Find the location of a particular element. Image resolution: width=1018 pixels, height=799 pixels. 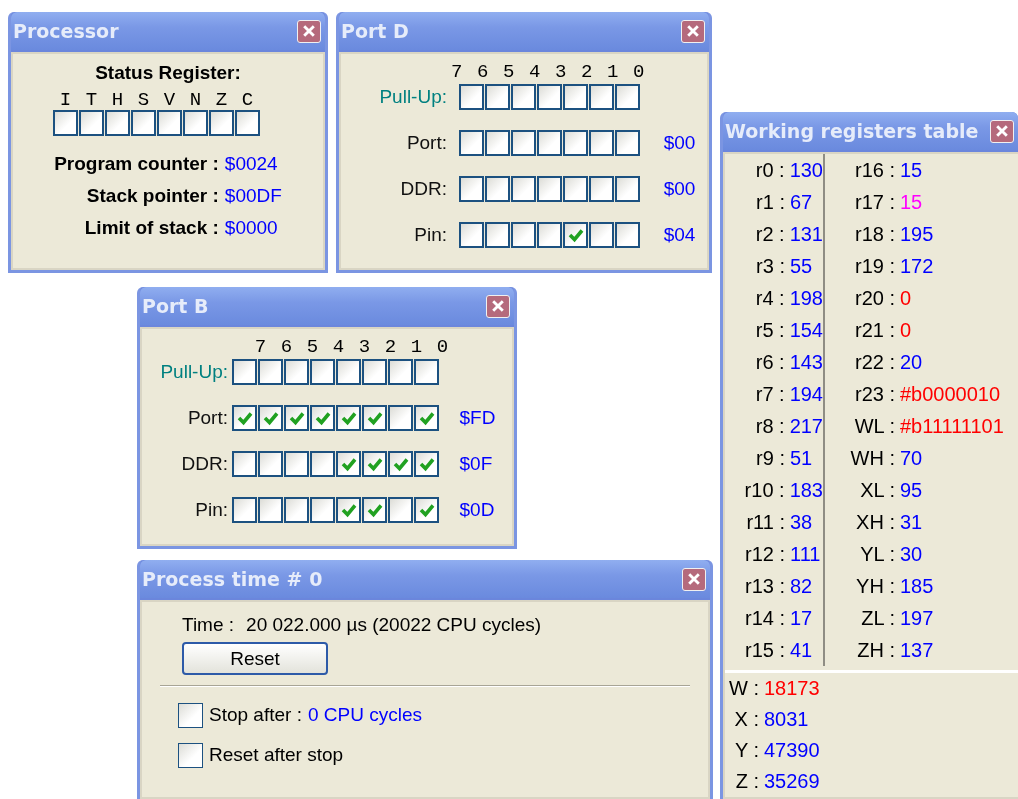

row-label: Port: is located at coordinates (426, 143).